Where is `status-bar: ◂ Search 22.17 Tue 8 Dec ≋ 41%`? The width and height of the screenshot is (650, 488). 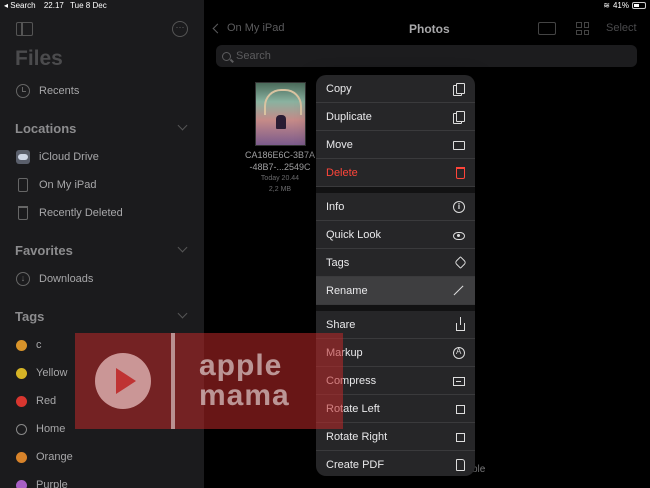
status-bar: ◂ Search 22.17 Tue 8 Dec ≋ 41% is located at coordinates (325, 6).